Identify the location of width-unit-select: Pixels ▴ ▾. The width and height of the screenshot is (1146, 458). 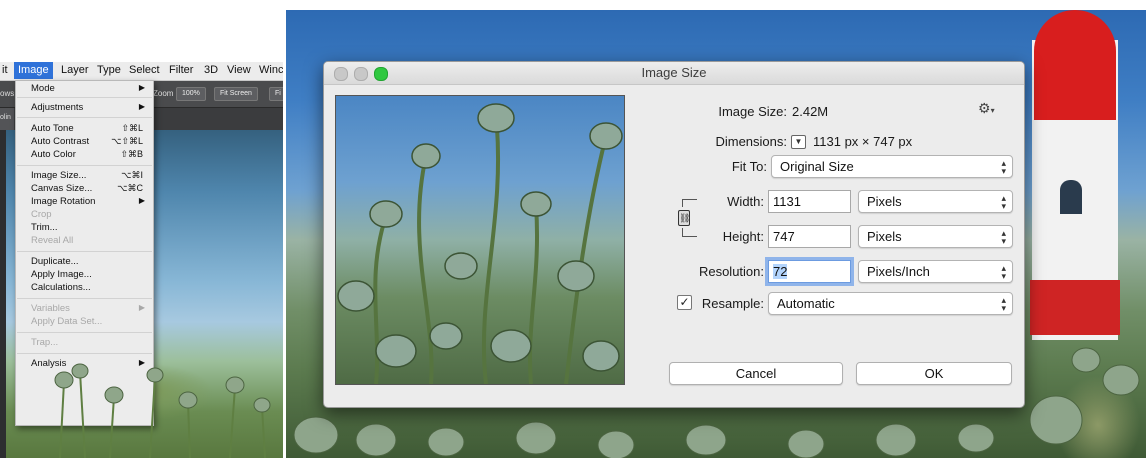
(935, 201).